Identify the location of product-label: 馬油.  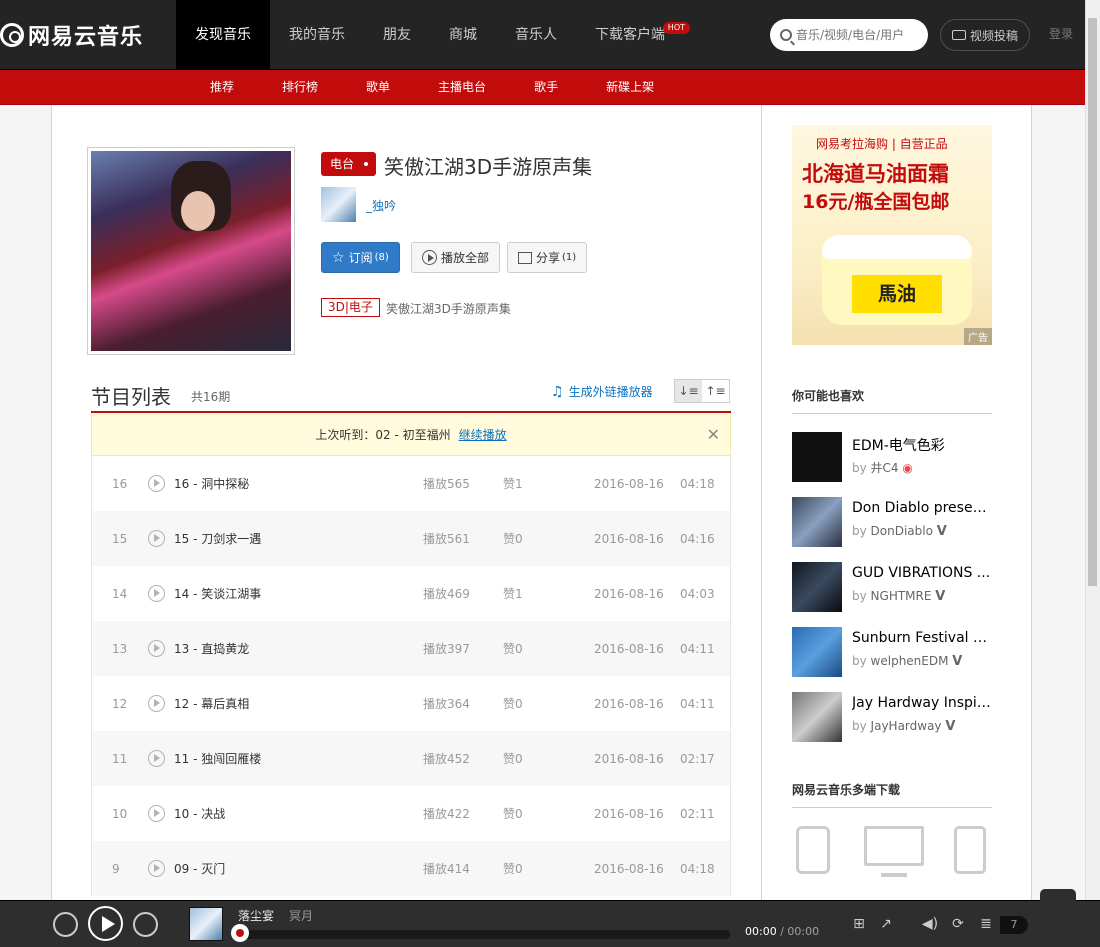
(897, 294).